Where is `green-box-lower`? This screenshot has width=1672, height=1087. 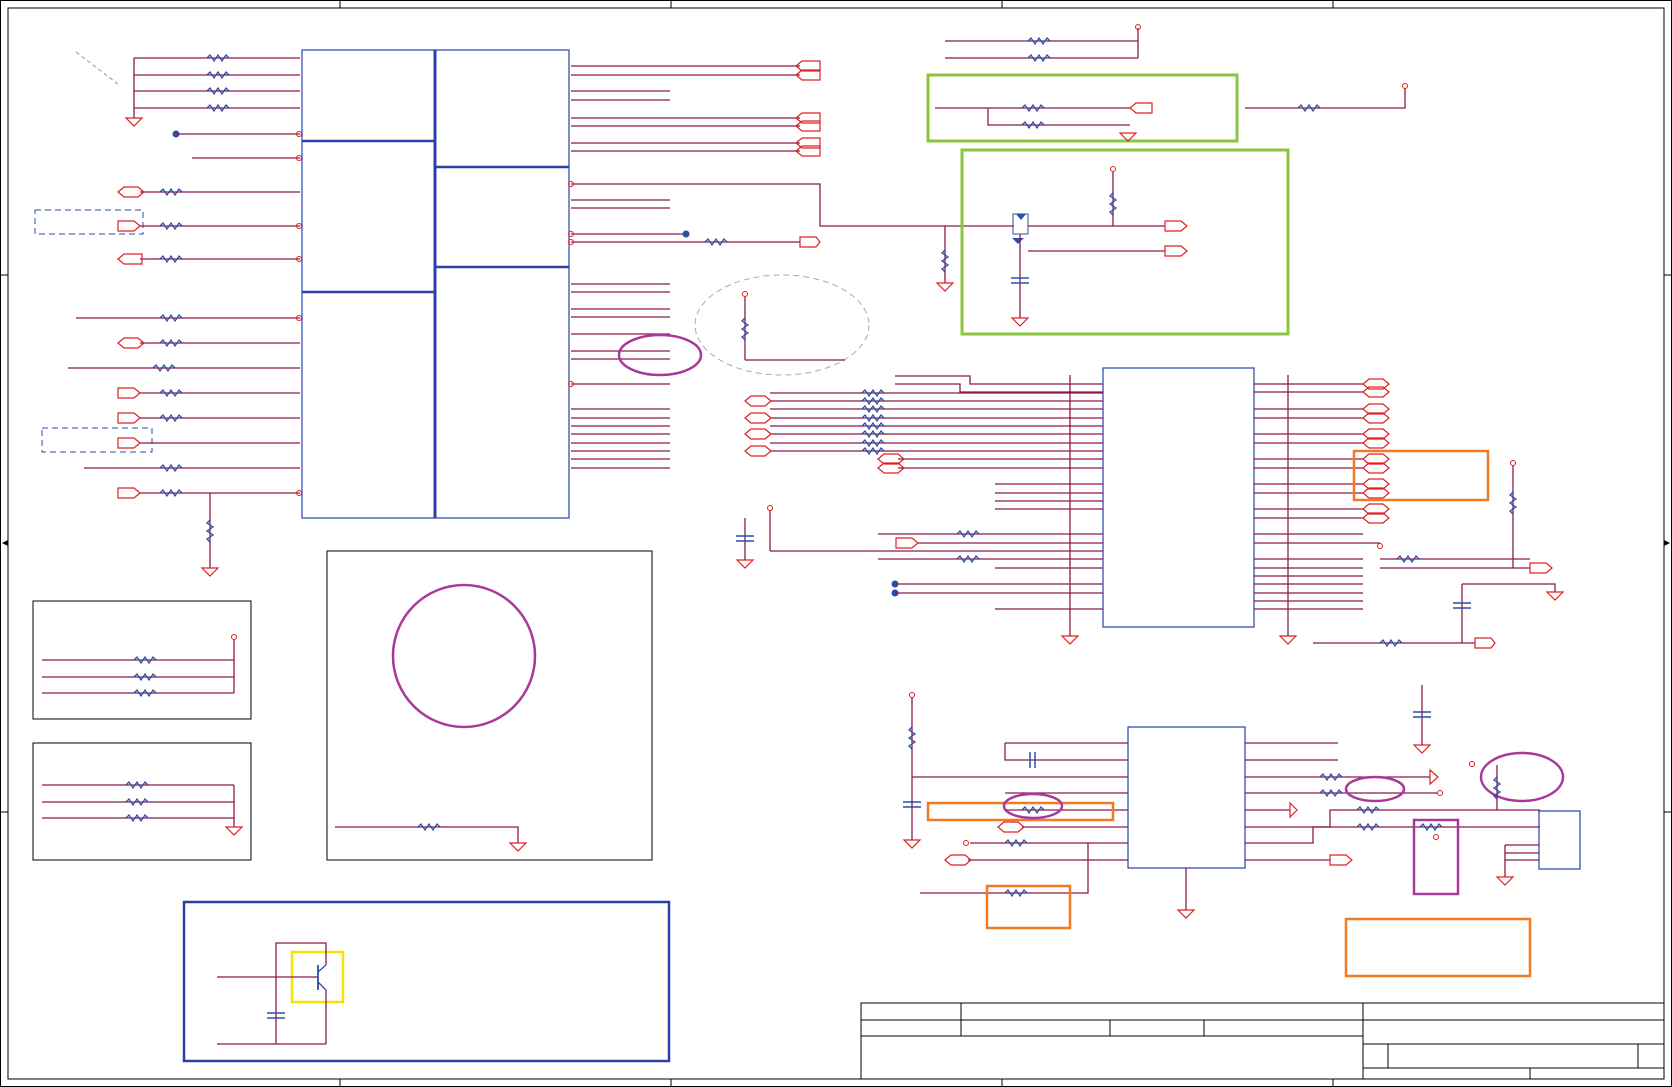 green-box-lower is located at coordinates (1112, 242).